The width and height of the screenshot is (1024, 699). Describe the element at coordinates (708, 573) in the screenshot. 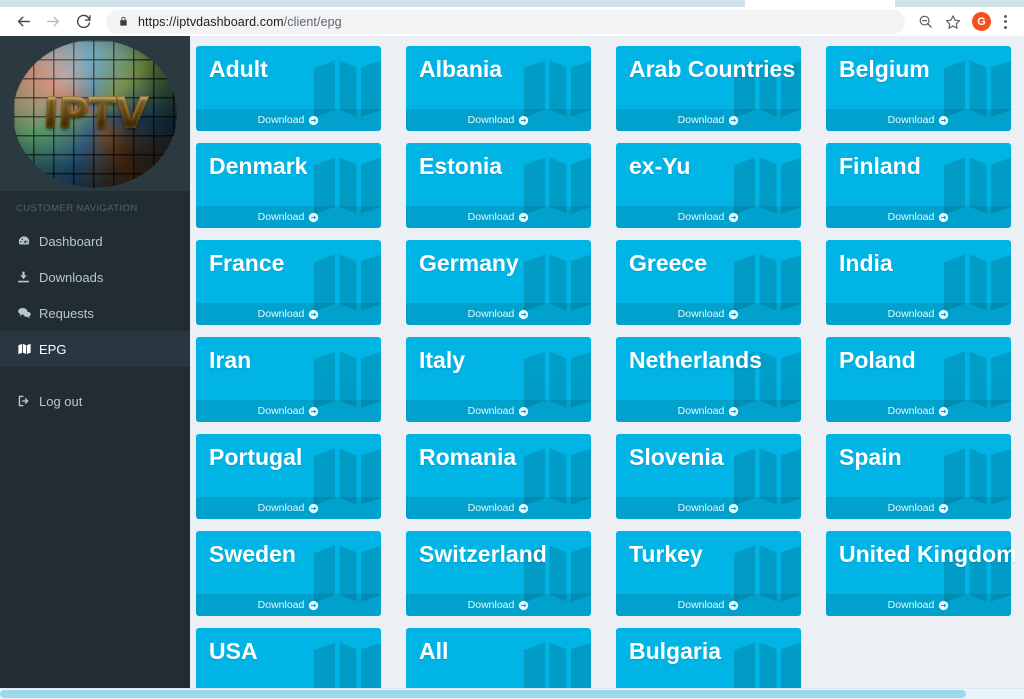

I see `epg-card: Turkey Download` at that location.